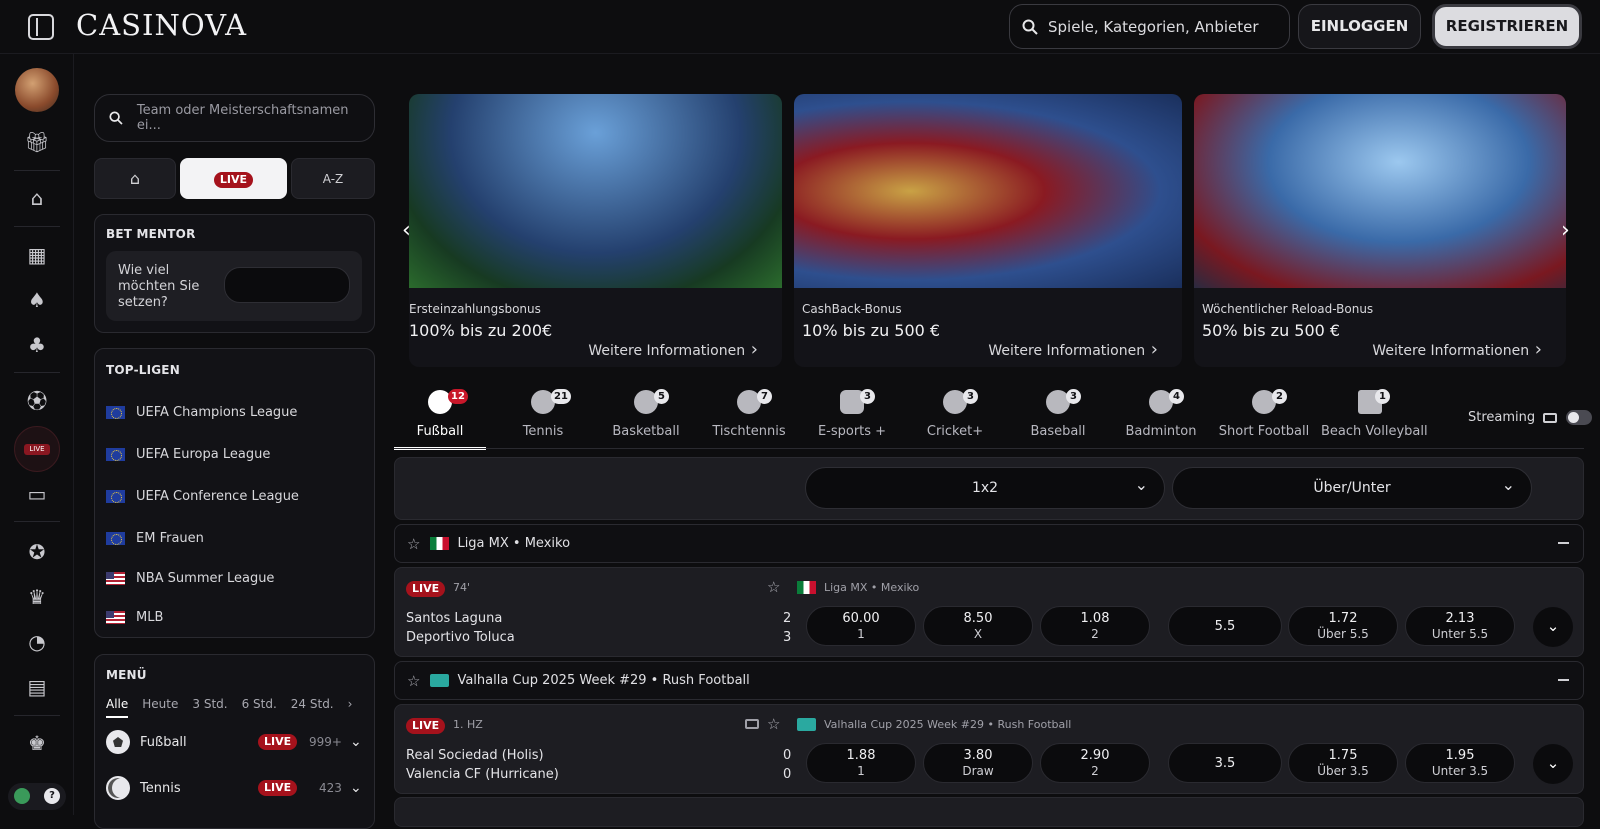  I want to click on globe-icon, so click(22, 796).